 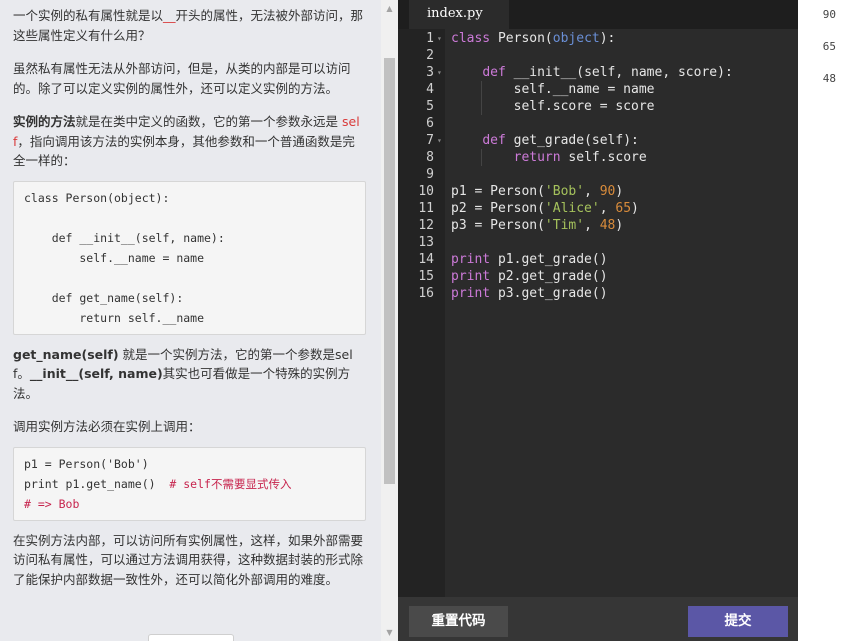 I want to click on code-line: 11 p2 = Person('Alice', 65), so click(x=598, y=208).